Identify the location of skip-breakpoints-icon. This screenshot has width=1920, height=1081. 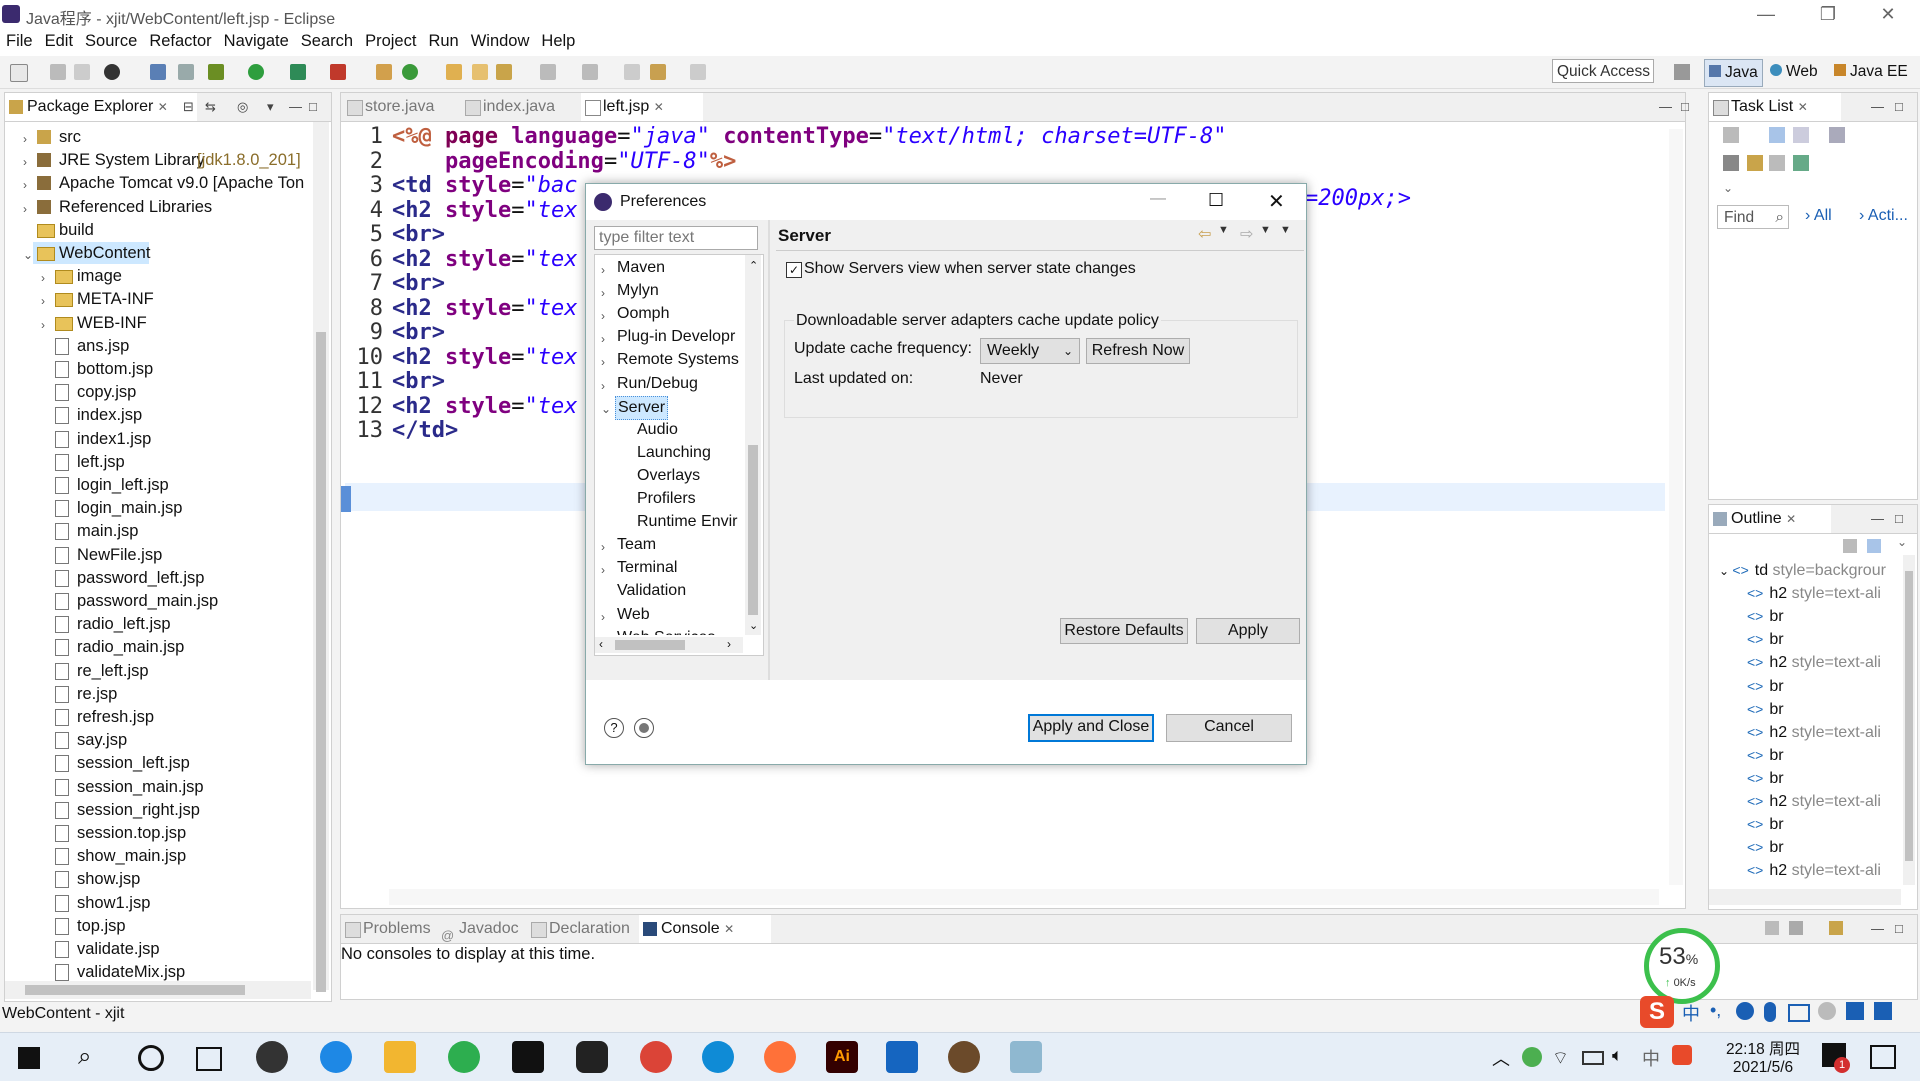
(186, 72).